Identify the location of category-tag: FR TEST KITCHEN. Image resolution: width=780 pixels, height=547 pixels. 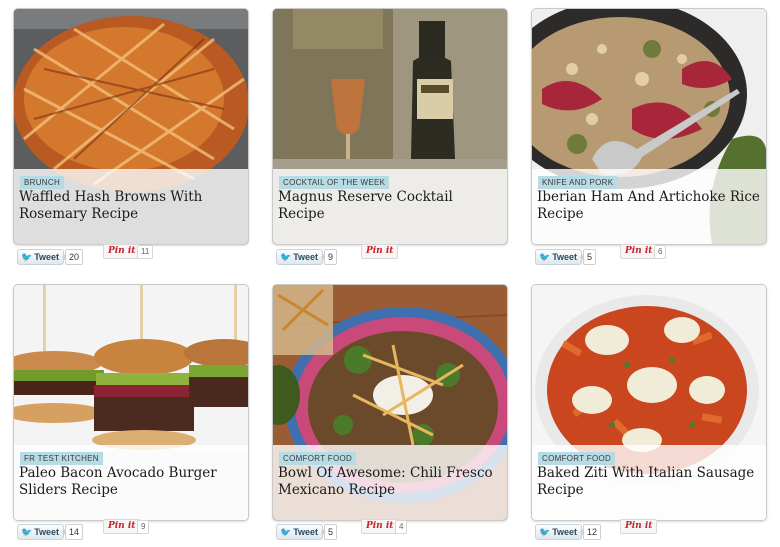
(61, 458).